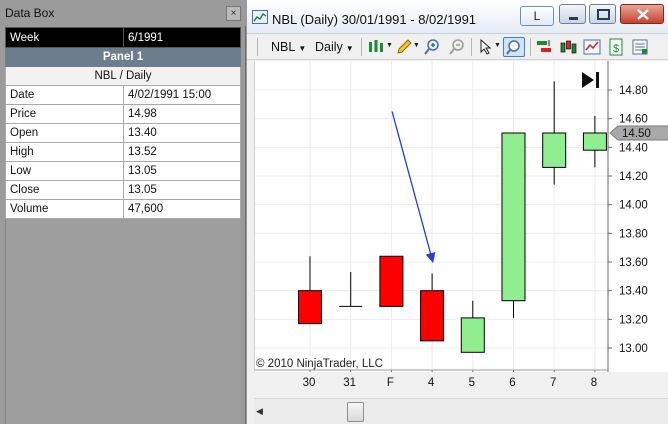  Describe the element at coordinates (260, 17) in the screenshot. I see `chart-app-icon` at that location.